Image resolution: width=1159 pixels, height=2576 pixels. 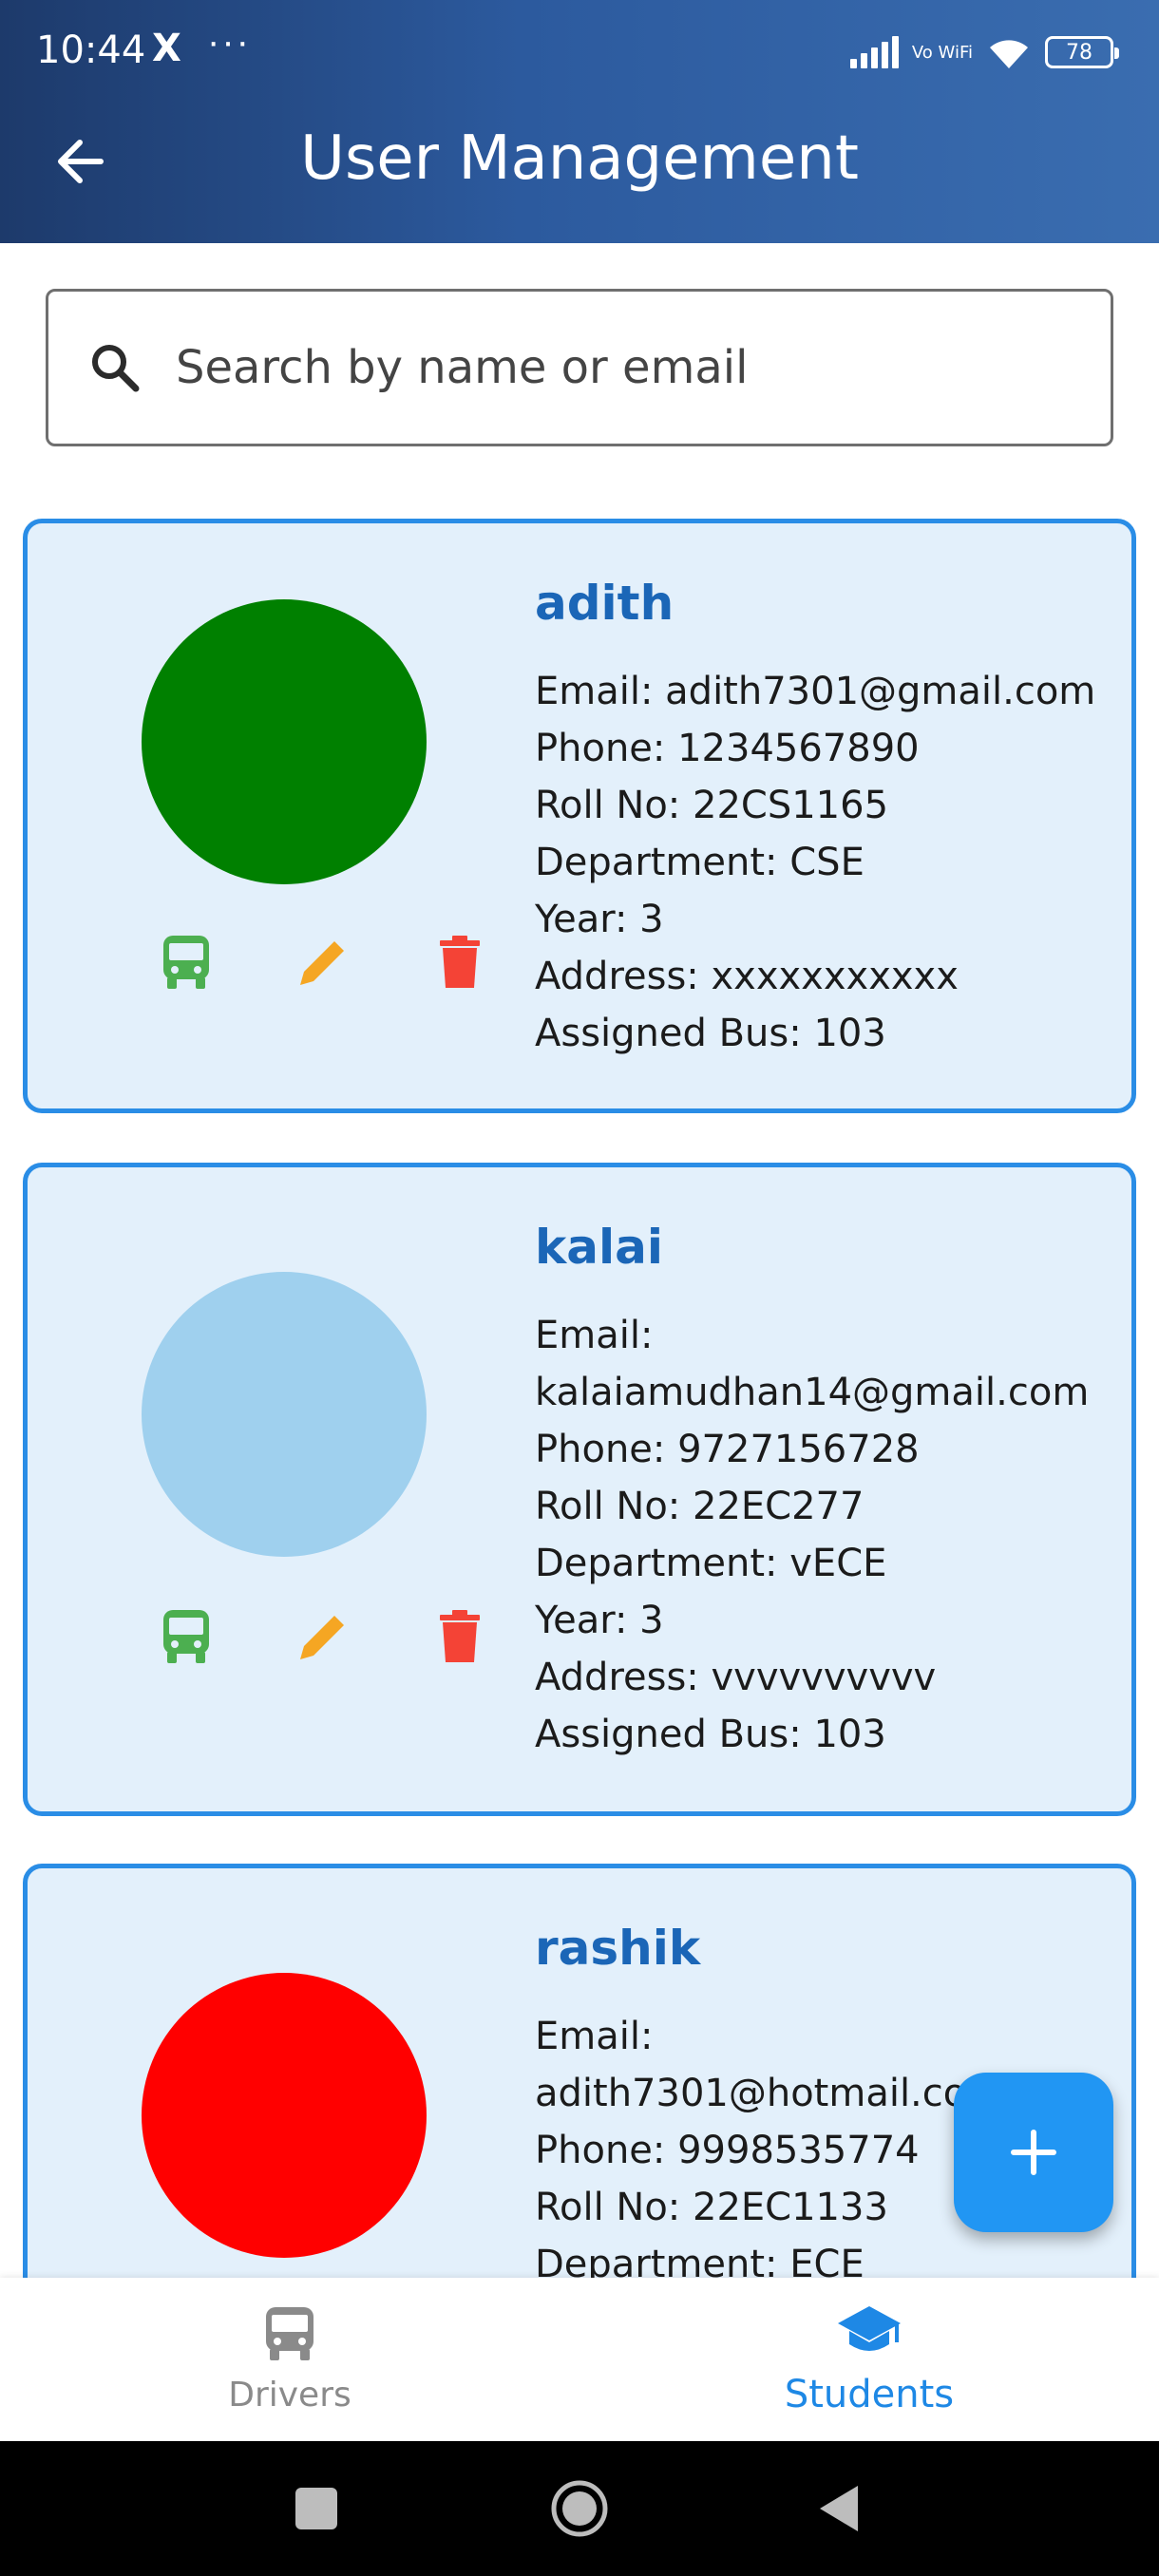 What do you see at coordinates (166, 48) in the screenshot?
I see `x-app-icon: X` at bounding box center [166, 48].